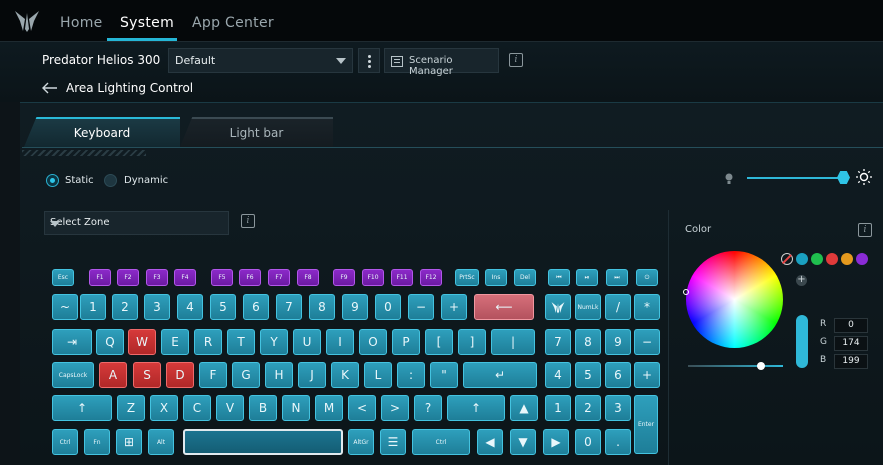  What do you see at coordinates (525, 277) in the screenshot?
I see `key-15-fn-row: Del` at bounding box center [525, 277].